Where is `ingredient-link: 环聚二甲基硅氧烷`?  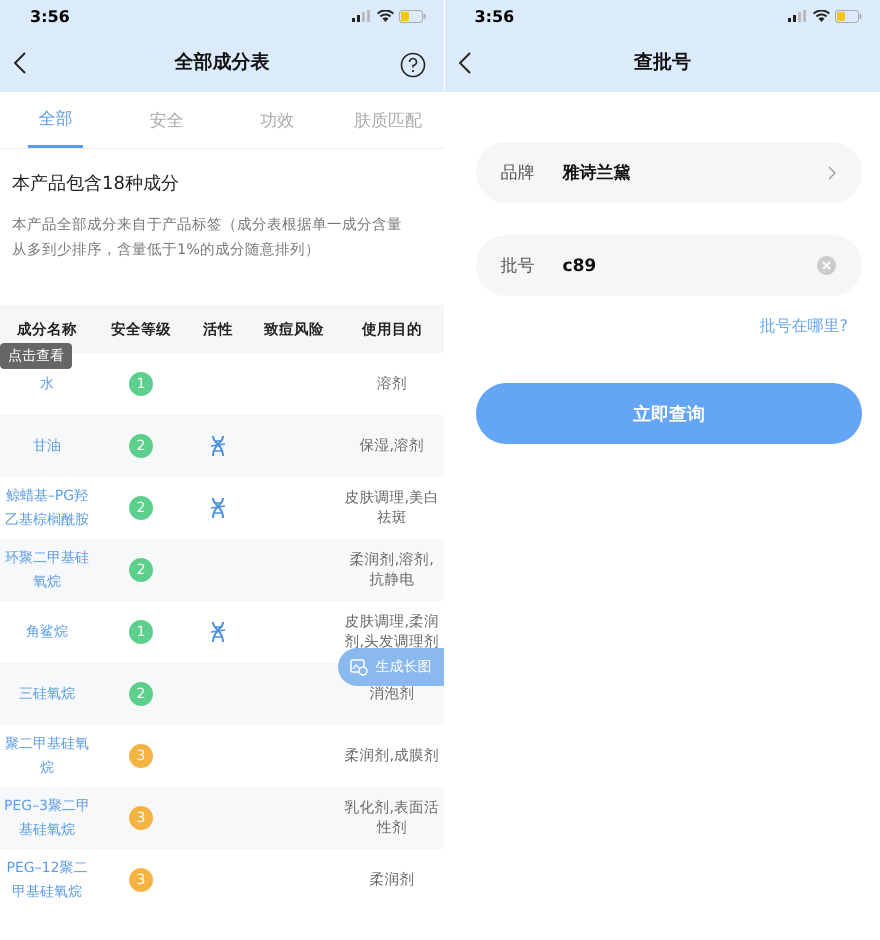
ingredient-link: 环聚二甲基硅氧烷 is located at coordinates (47, 570).